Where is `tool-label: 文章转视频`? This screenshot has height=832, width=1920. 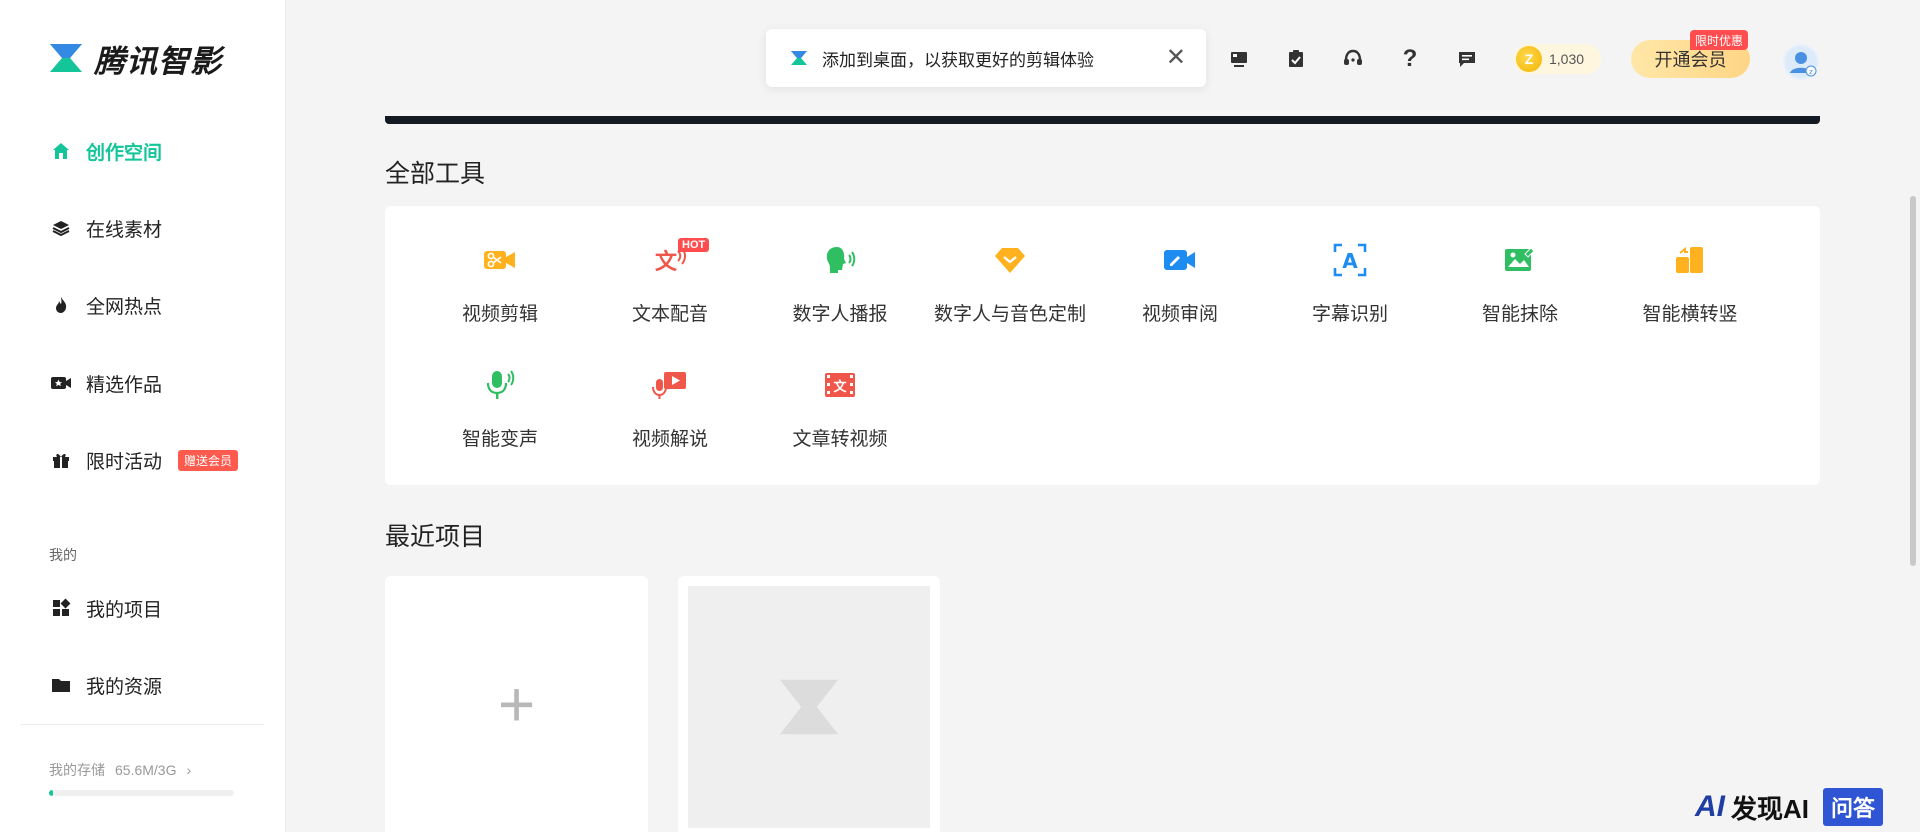
tool-label: 文章转视频 is located at coordinates (840, 439).